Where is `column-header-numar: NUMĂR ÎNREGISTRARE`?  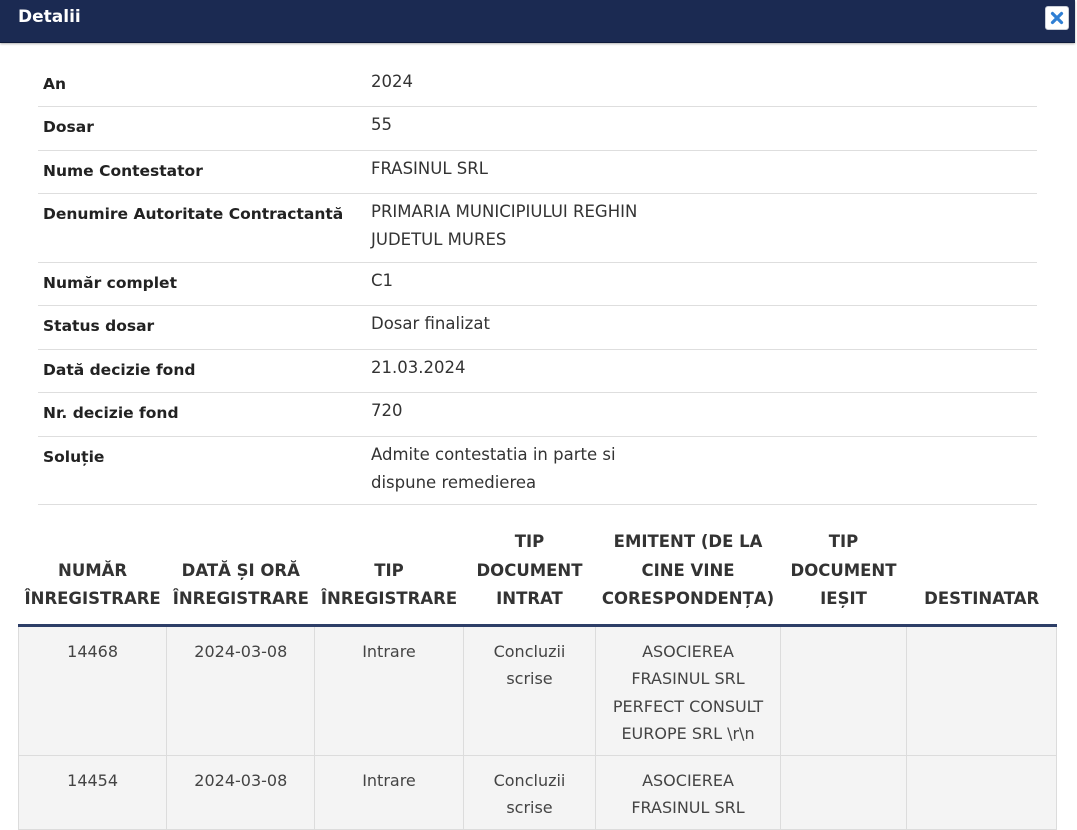 column-header-numar: NUMĂR ÎNREGISTRARE is located at coordinates (92, 577).